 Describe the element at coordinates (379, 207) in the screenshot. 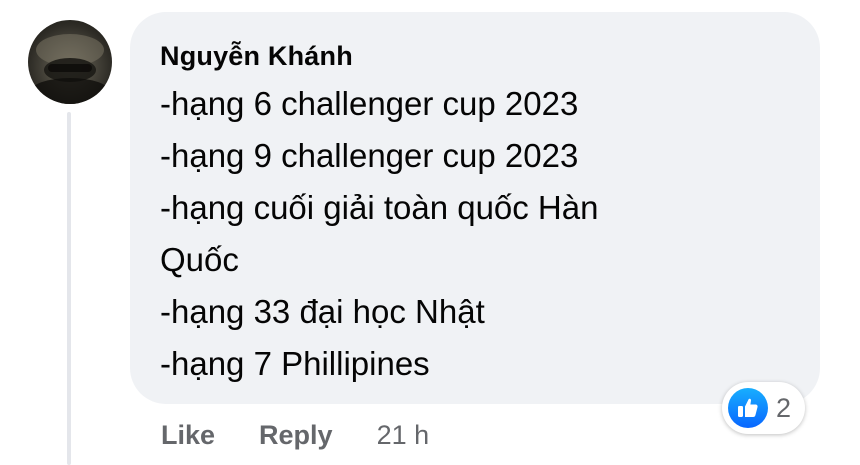

I see `comment-line: -hạng cuối giải toàn quốc Hàn` at that location.